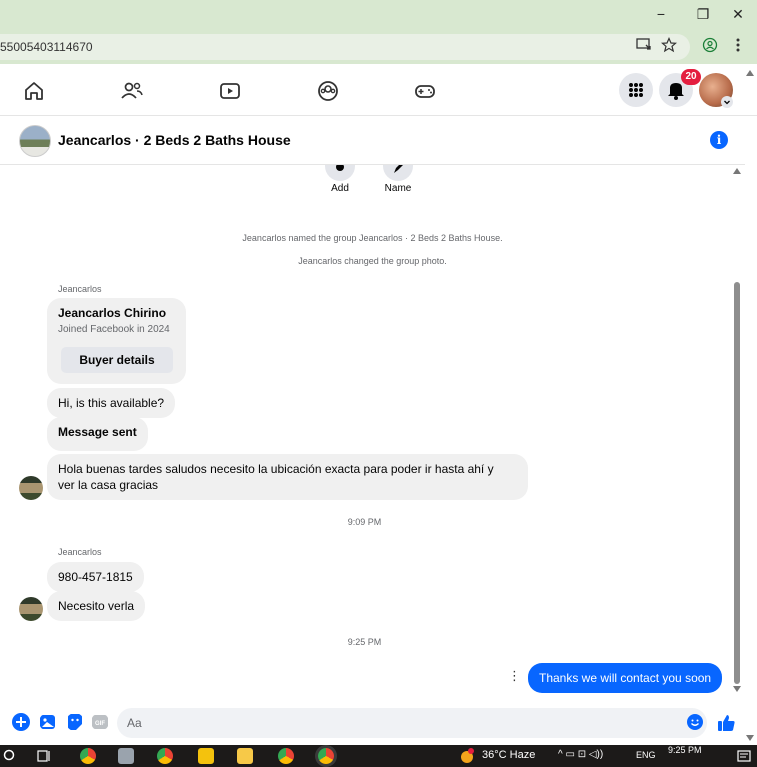 The height and width of the screenshot is (767, 757). Describe the element at coordinates (737, 689) in the screenshot. I see `scroll-down-icon` at that location.